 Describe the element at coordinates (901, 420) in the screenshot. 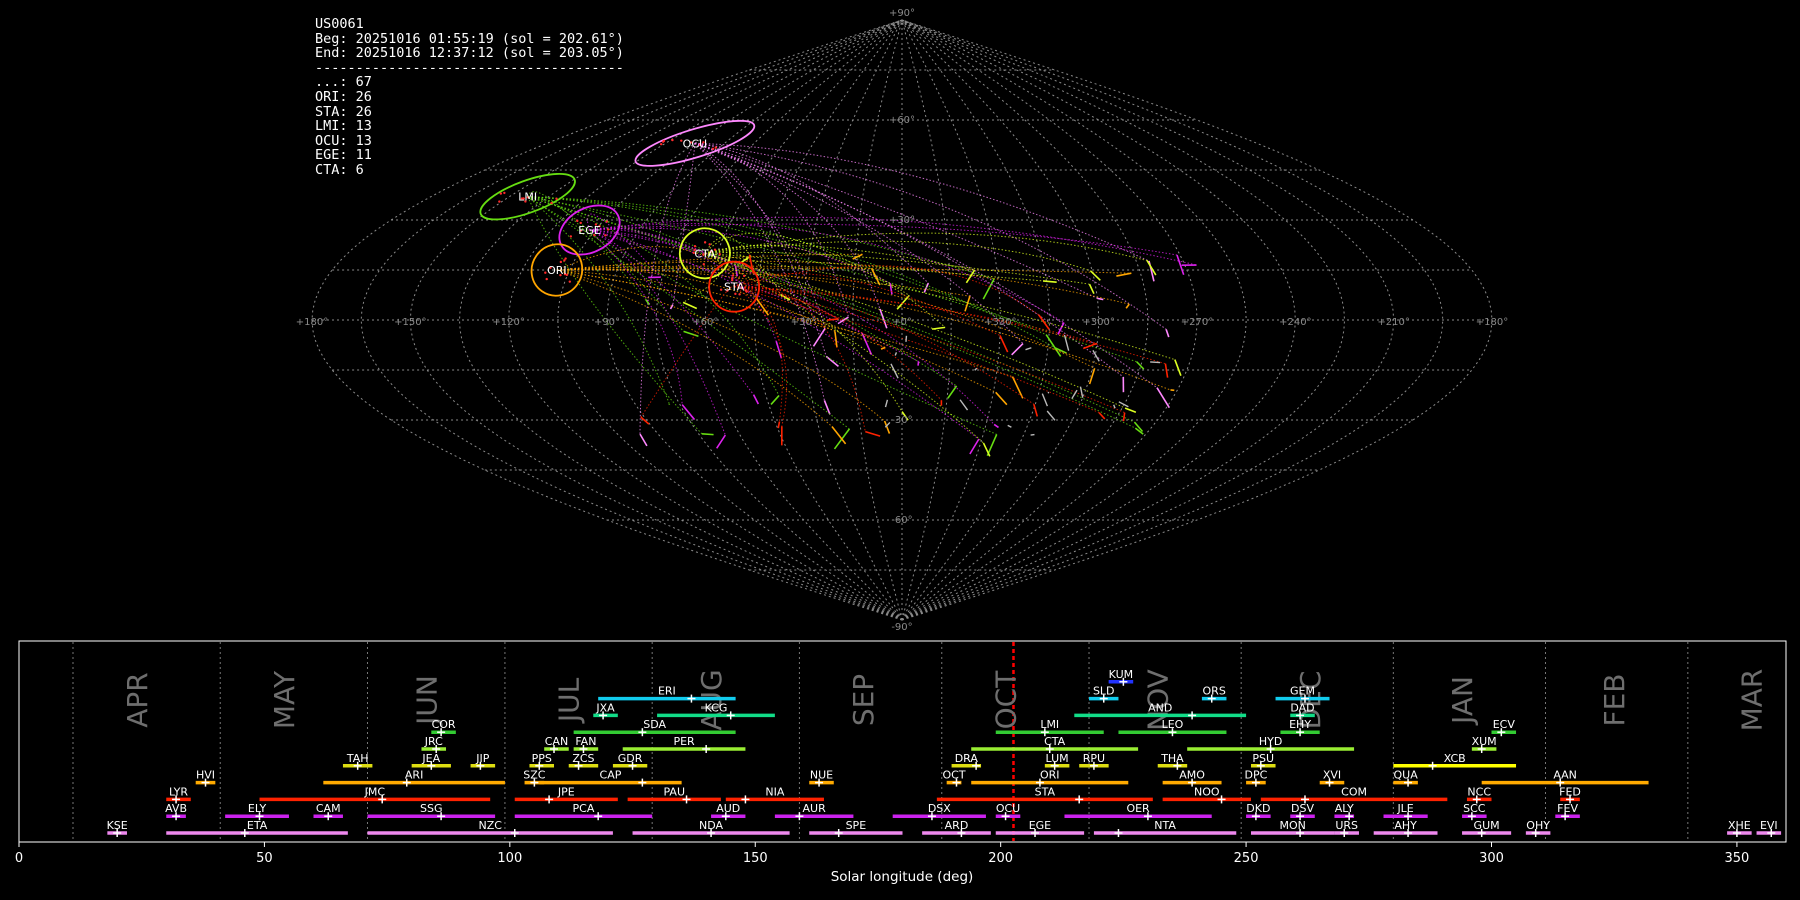

I see `lat-tick-label: -30°` at that location.